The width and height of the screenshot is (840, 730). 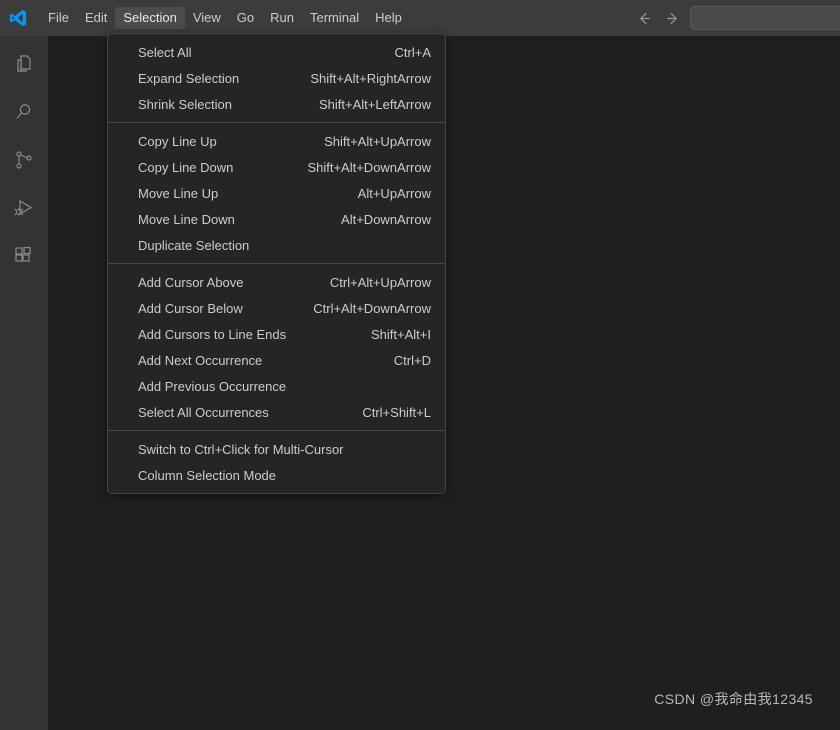 What do you see at coordinates (178, 193) in the screenshot?
I see `menu-item-label: Move Line Up` at bounding box center [178, 193].